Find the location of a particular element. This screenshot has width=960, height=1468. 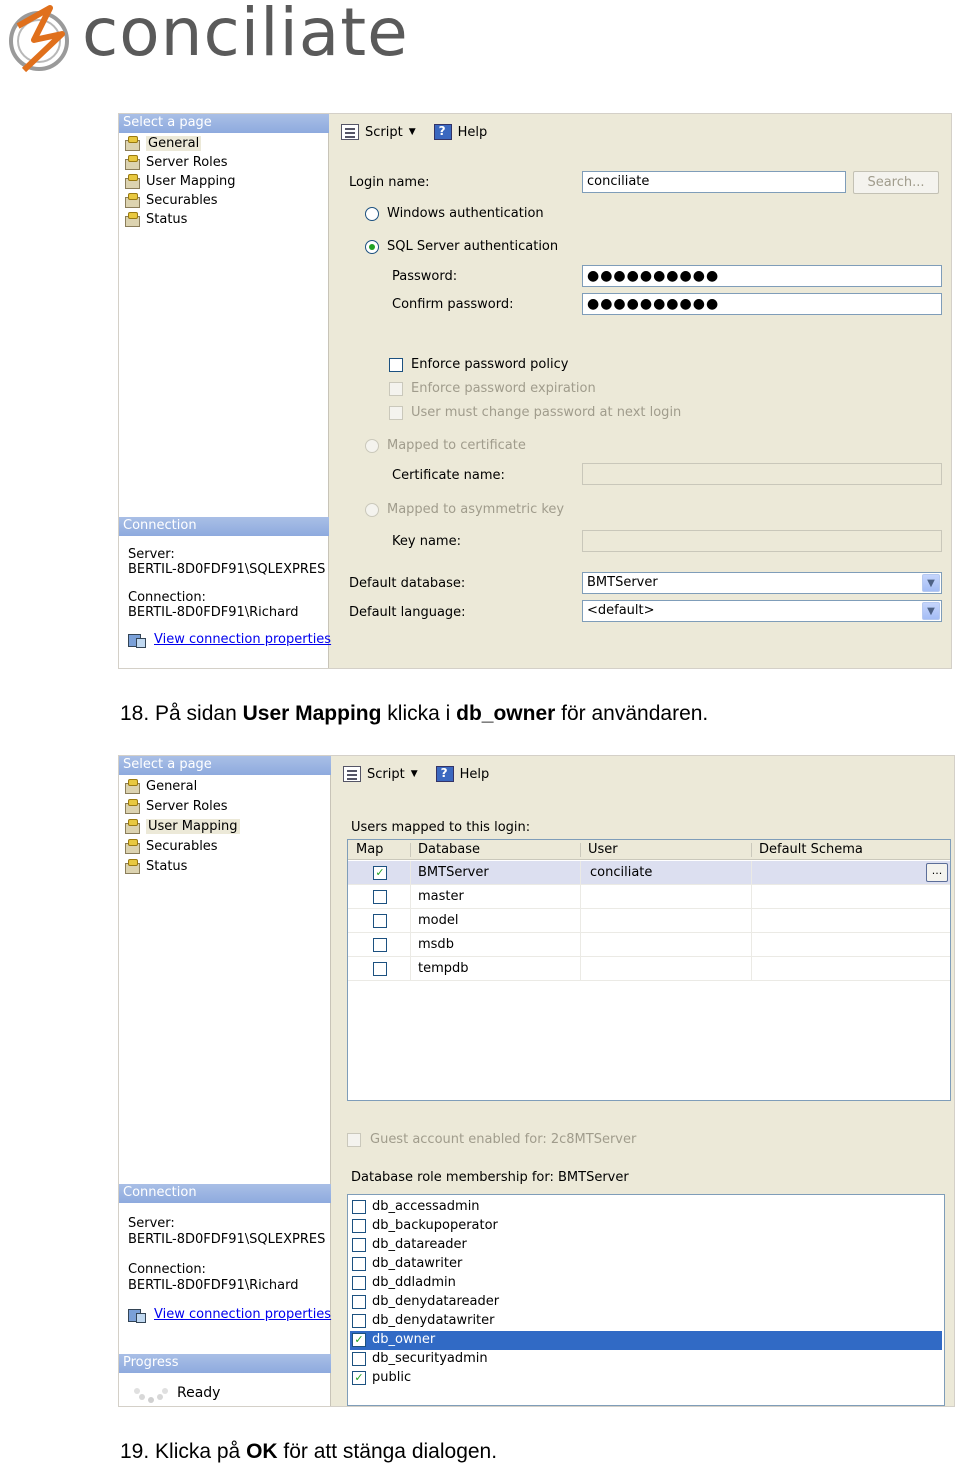

role-item-db-securityadmin: db_securityadmin is located at coordinates (646, 1359).